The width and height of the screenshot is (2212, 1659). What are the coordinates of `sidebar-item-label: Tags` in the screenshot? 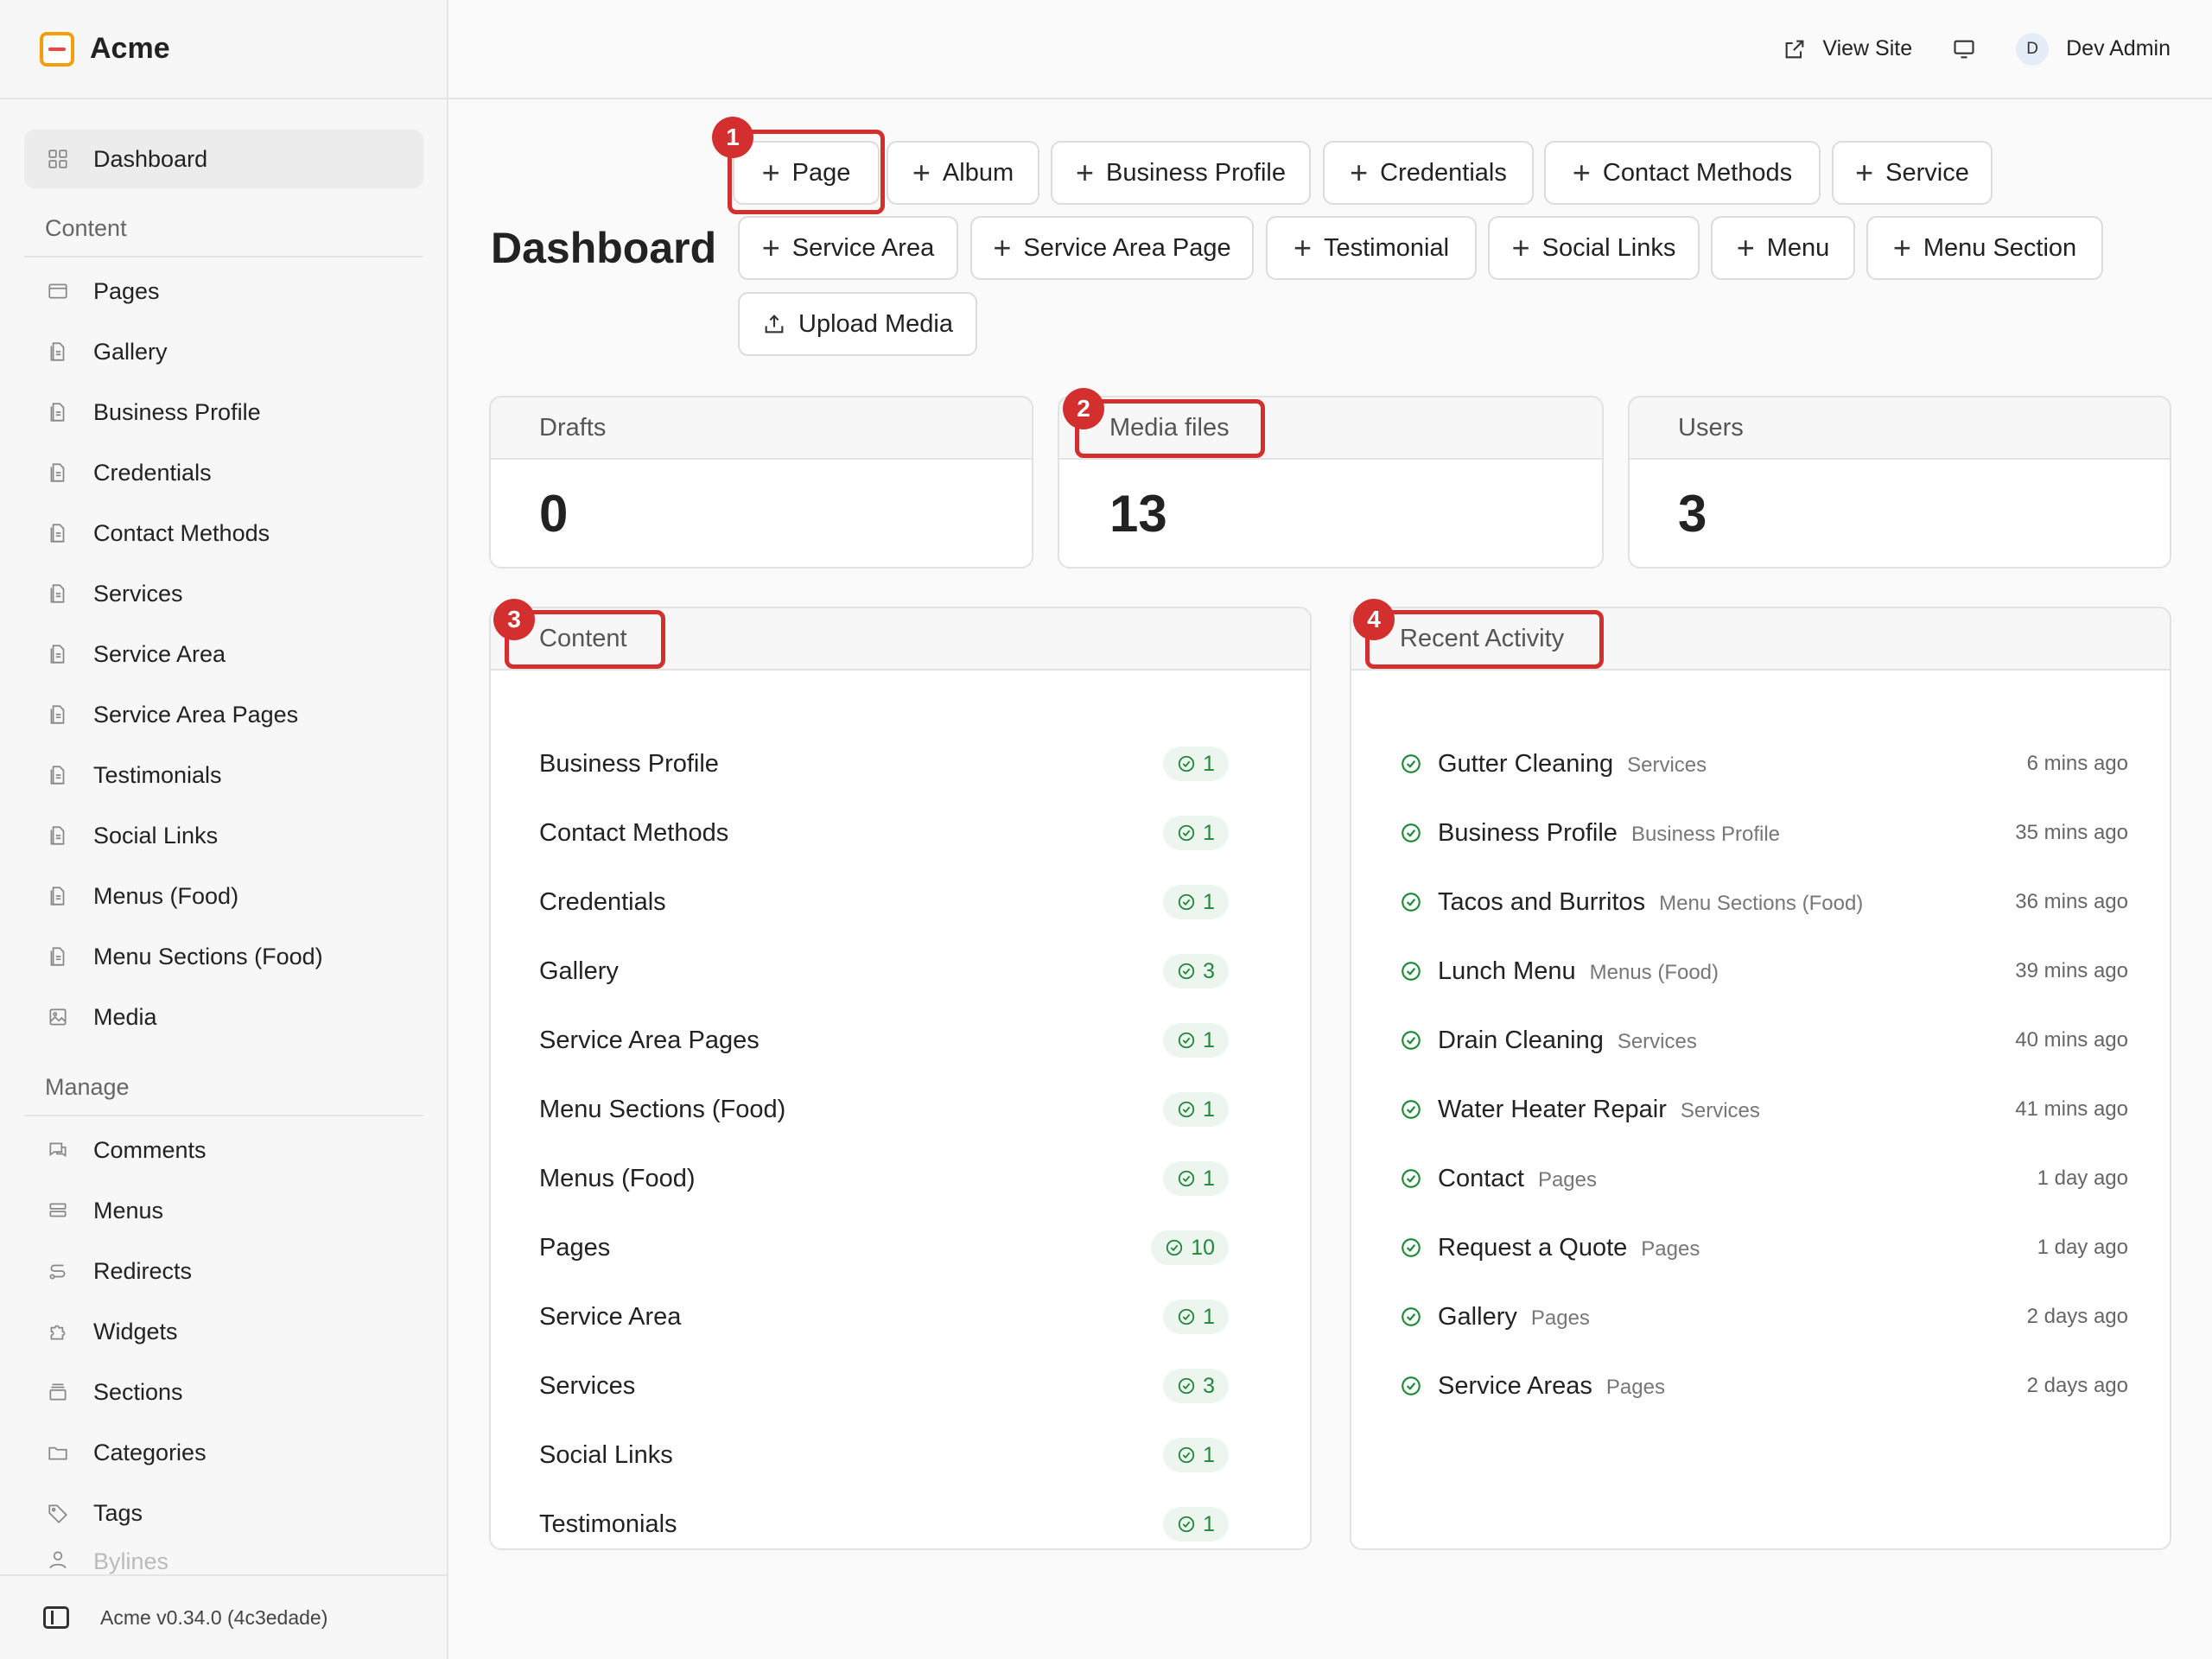 It's located at (118, 1512).